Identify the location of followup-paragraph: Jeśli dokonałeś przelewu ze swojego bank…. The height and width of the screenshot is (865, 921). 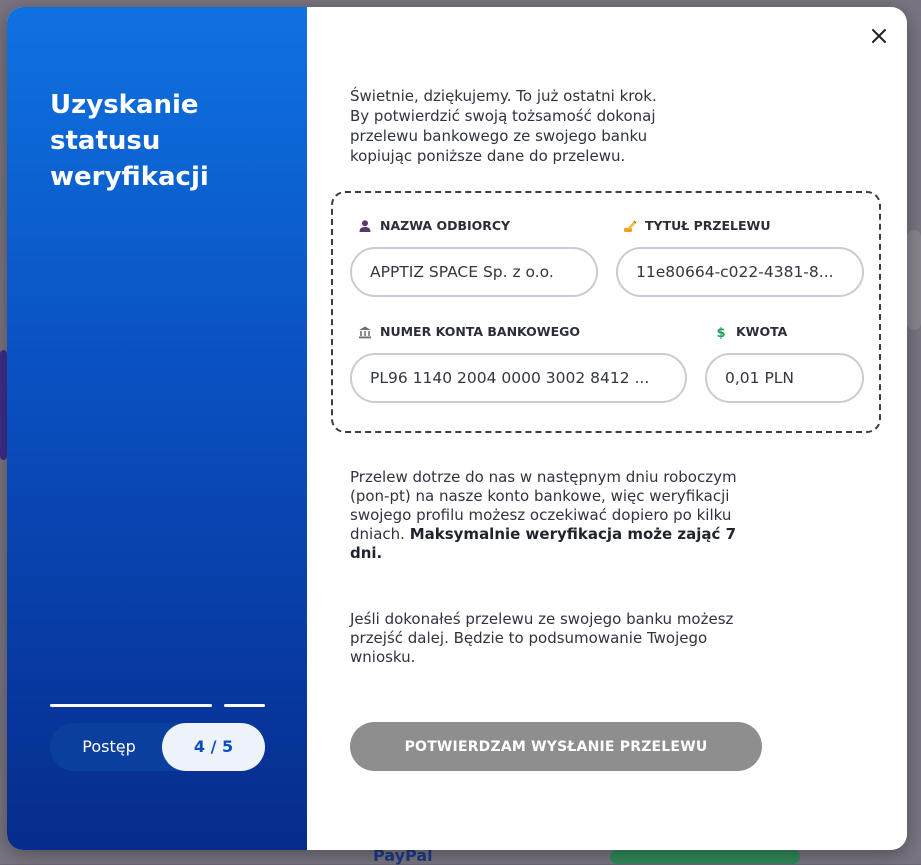
(542, 638).